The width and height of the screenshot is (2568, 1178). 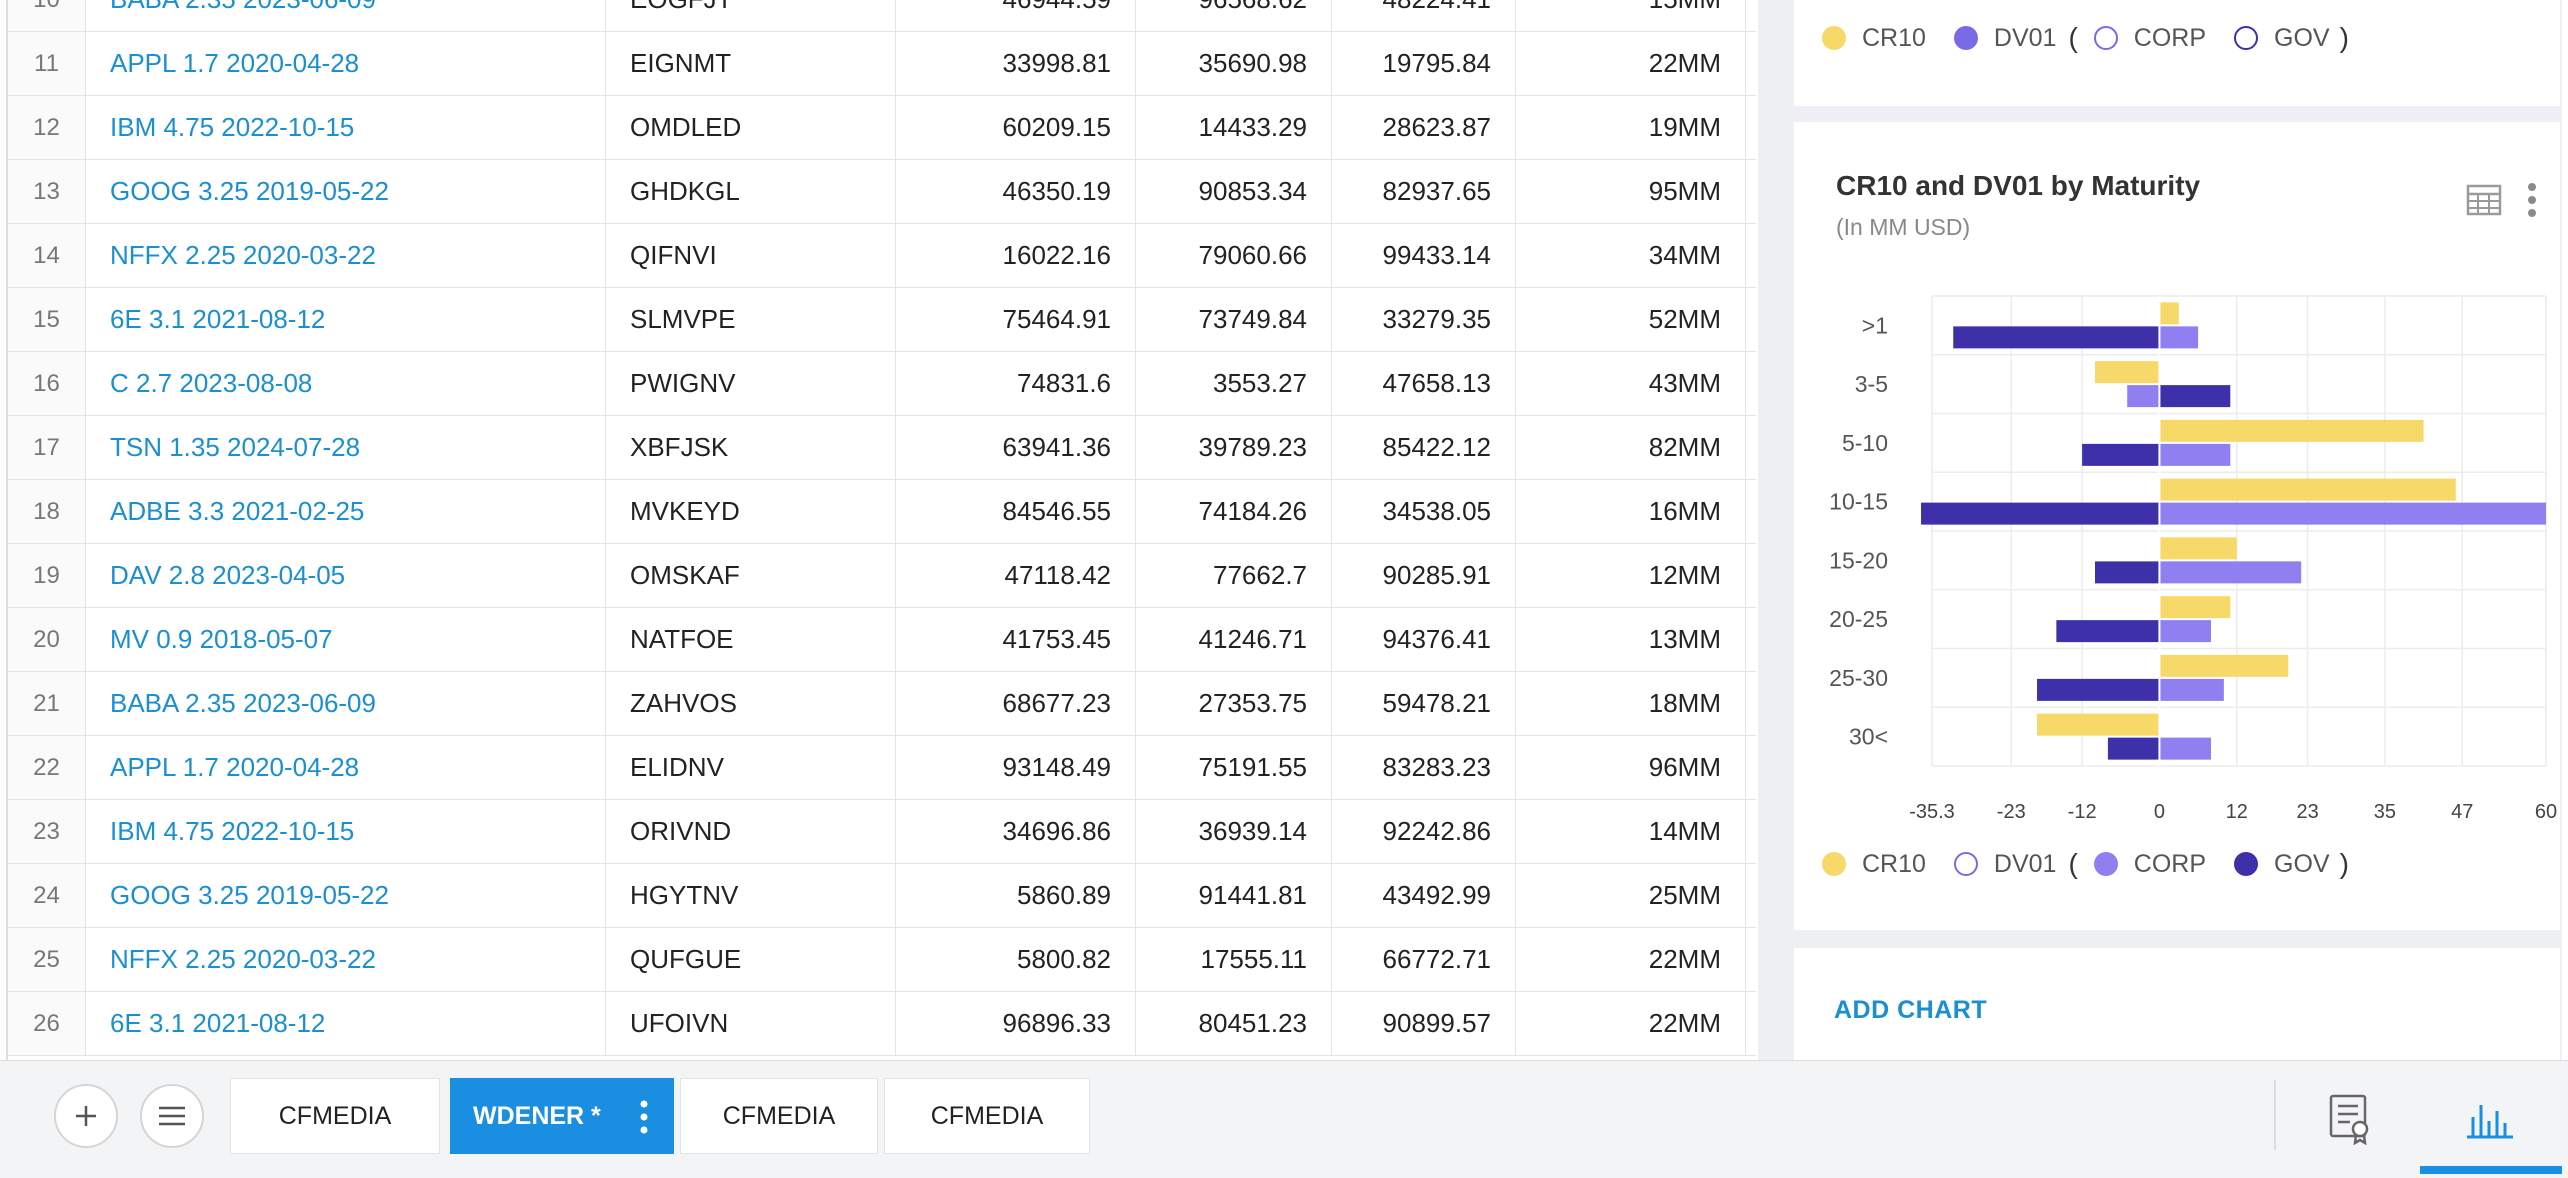 I want to click on value-cell: 16022.16, so click(x=1016, y=255).